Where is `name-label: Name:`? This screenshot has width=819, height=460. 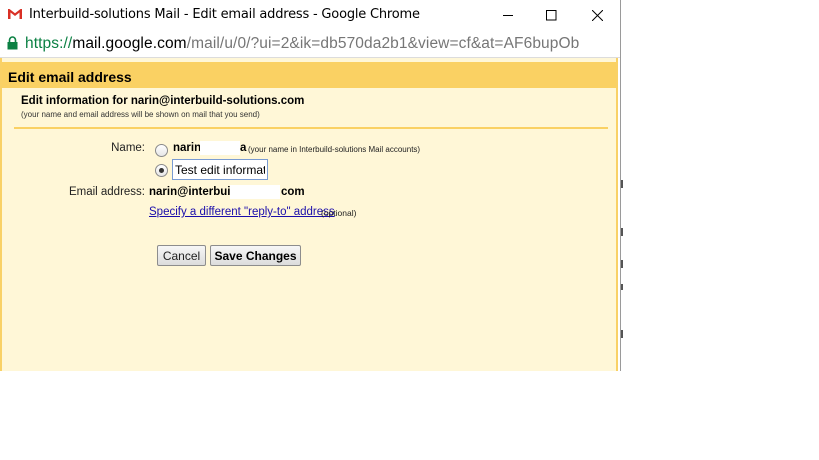
name-label: Name: is located at coordinates (128, 148).